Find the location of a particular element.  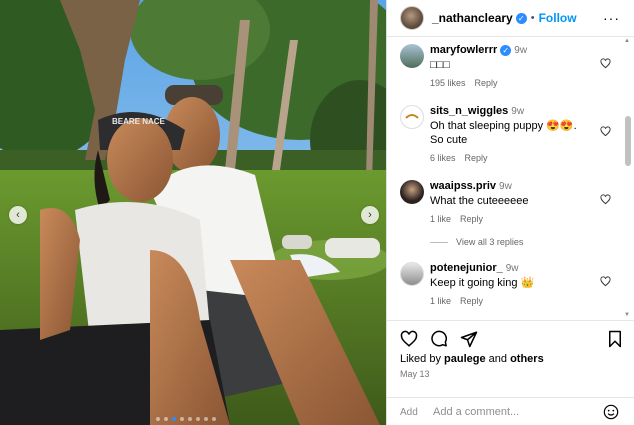

carousel-next-button: › is located at coordinates (370, 215).